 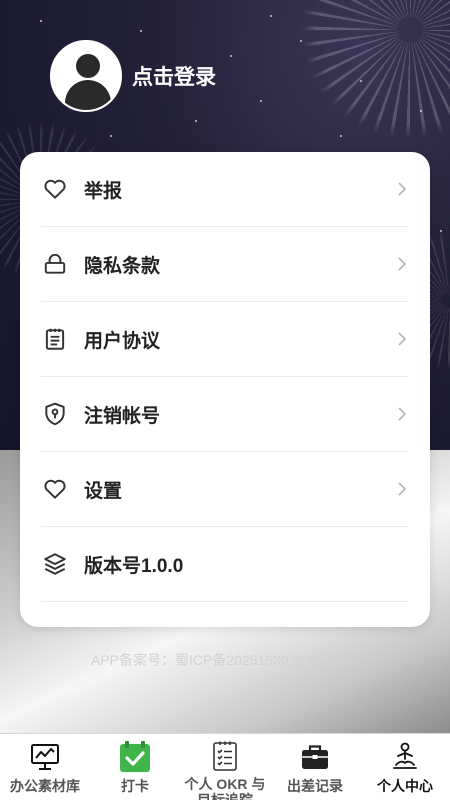 What do you see at coordinates (122, 266) in the screenshot?
I see `menu-item-label: 隐私条款` at bounding box center [122, 266].